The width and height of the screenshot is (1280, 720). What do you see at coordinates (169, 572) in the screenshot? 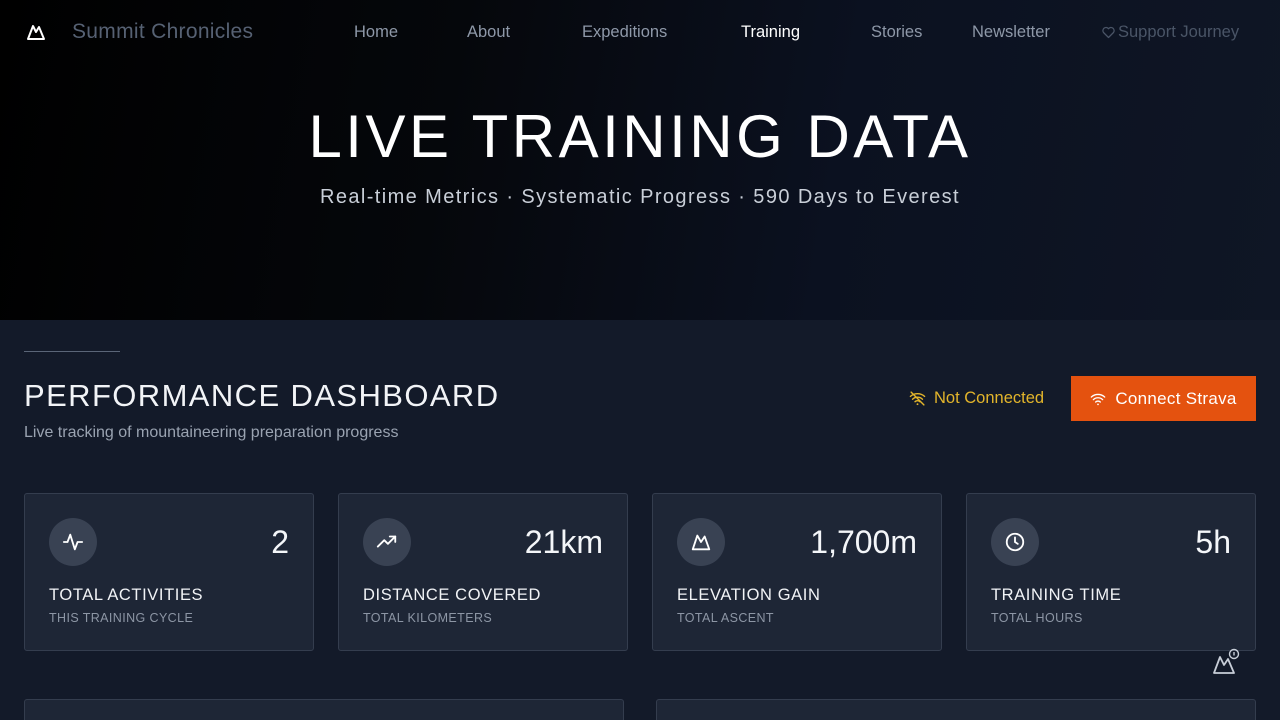
I see `stat-card-activities: 2 TOTAL ACTIVITIES THIS TRAINING CYCLE` at bounding box center [169, 572].